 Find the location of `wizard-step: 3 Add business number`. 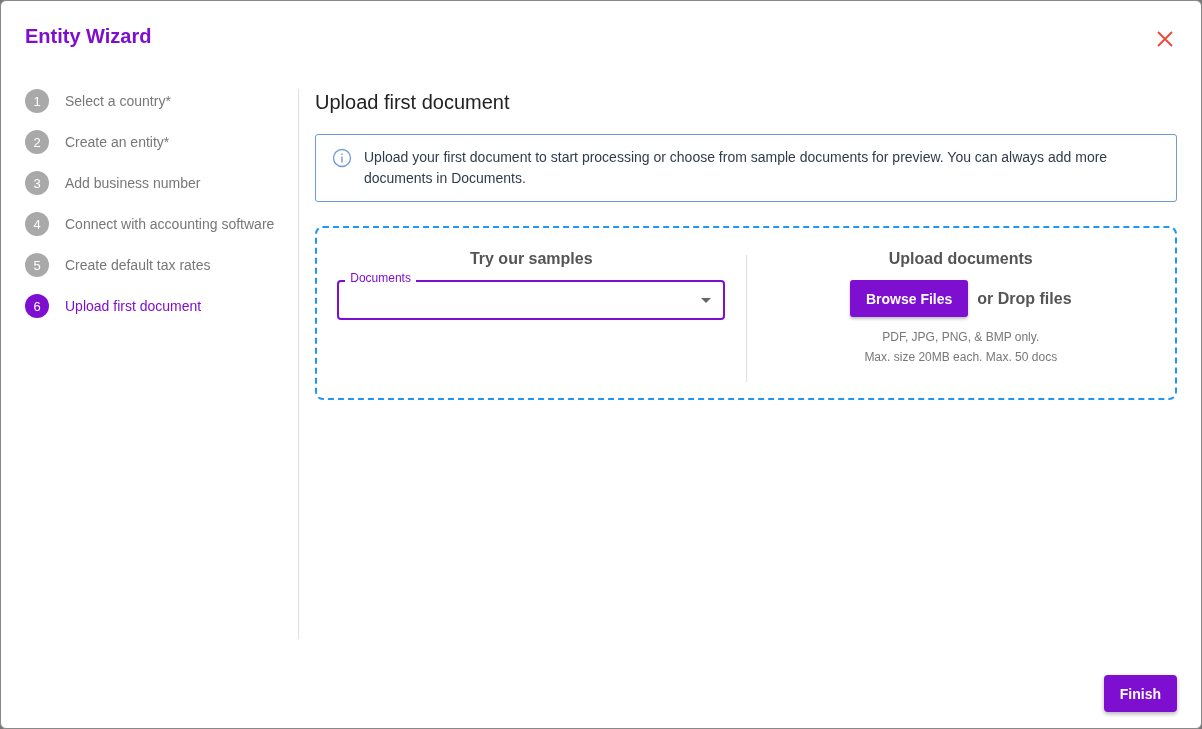

wizard-step: 3 Add business number is located at coordinates (161, 183).